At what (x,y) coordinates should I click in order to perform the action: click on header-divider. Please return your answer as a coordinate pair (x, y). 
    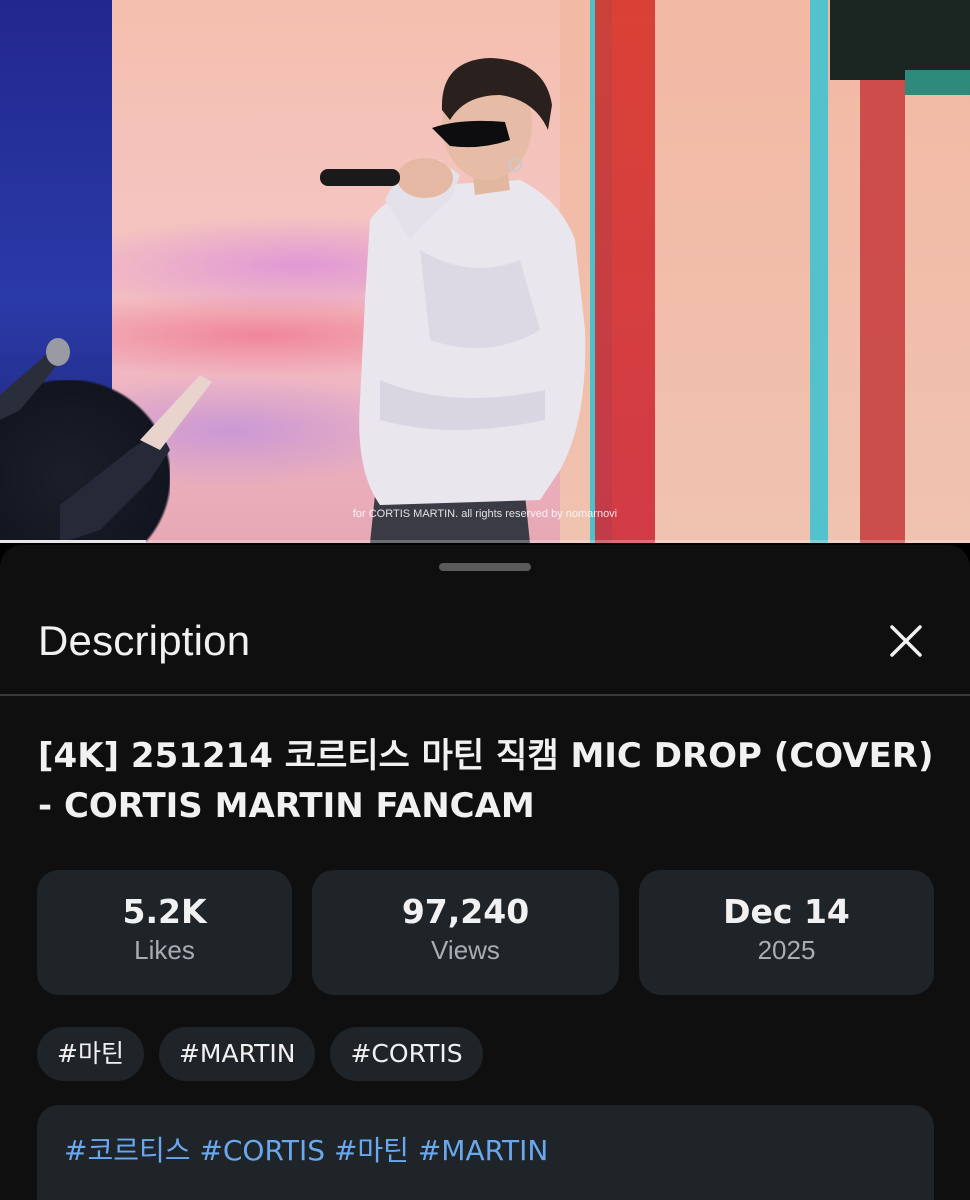
    Looking at the image, I should click on (485, 695).